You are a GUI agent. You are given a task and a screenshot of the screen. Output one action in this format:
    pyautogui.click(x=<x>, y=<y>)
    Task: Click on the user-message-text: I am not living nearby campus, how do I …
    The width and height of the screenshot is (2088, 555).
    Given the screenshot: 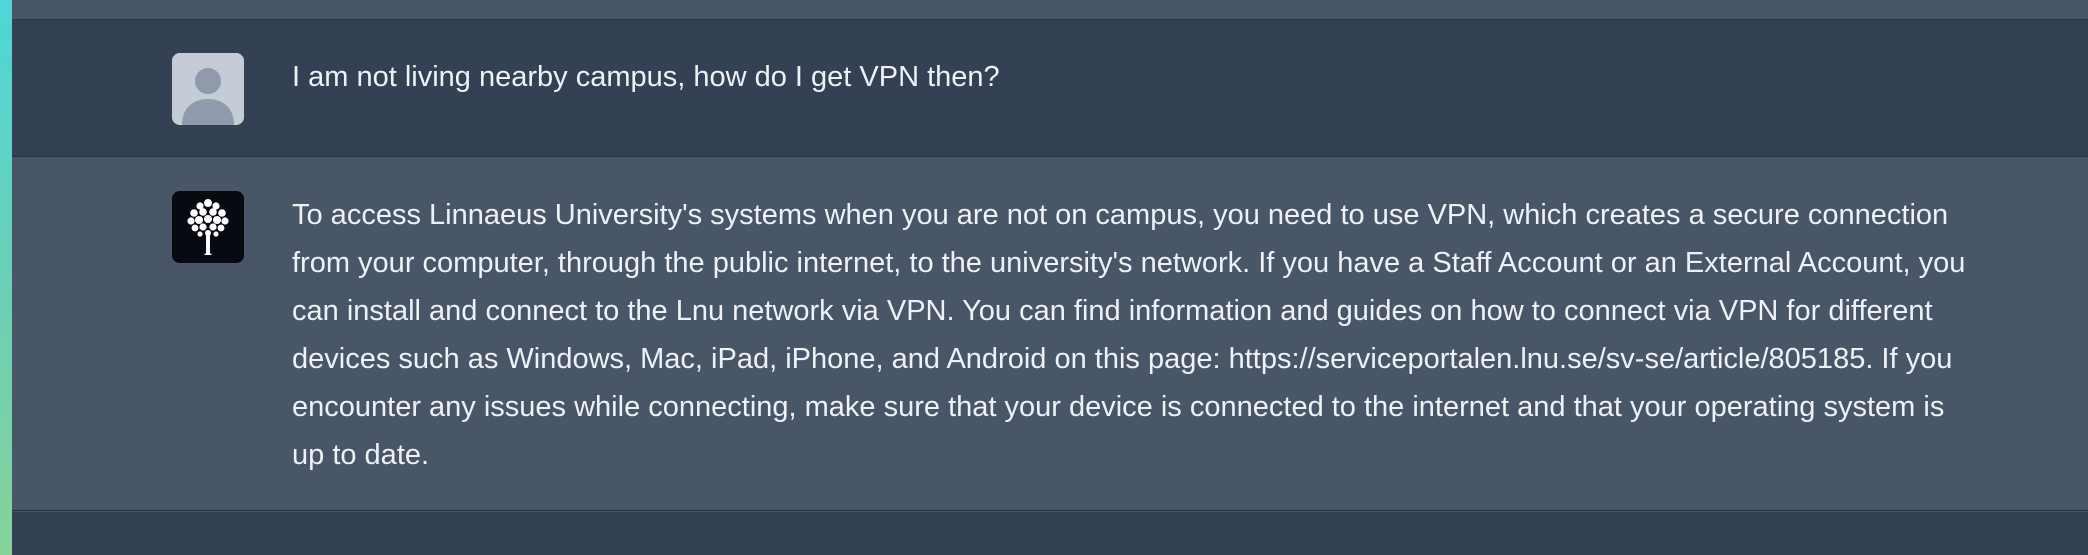 What is the action you would take?
    pyautogui.click(x=646, y=77)
    